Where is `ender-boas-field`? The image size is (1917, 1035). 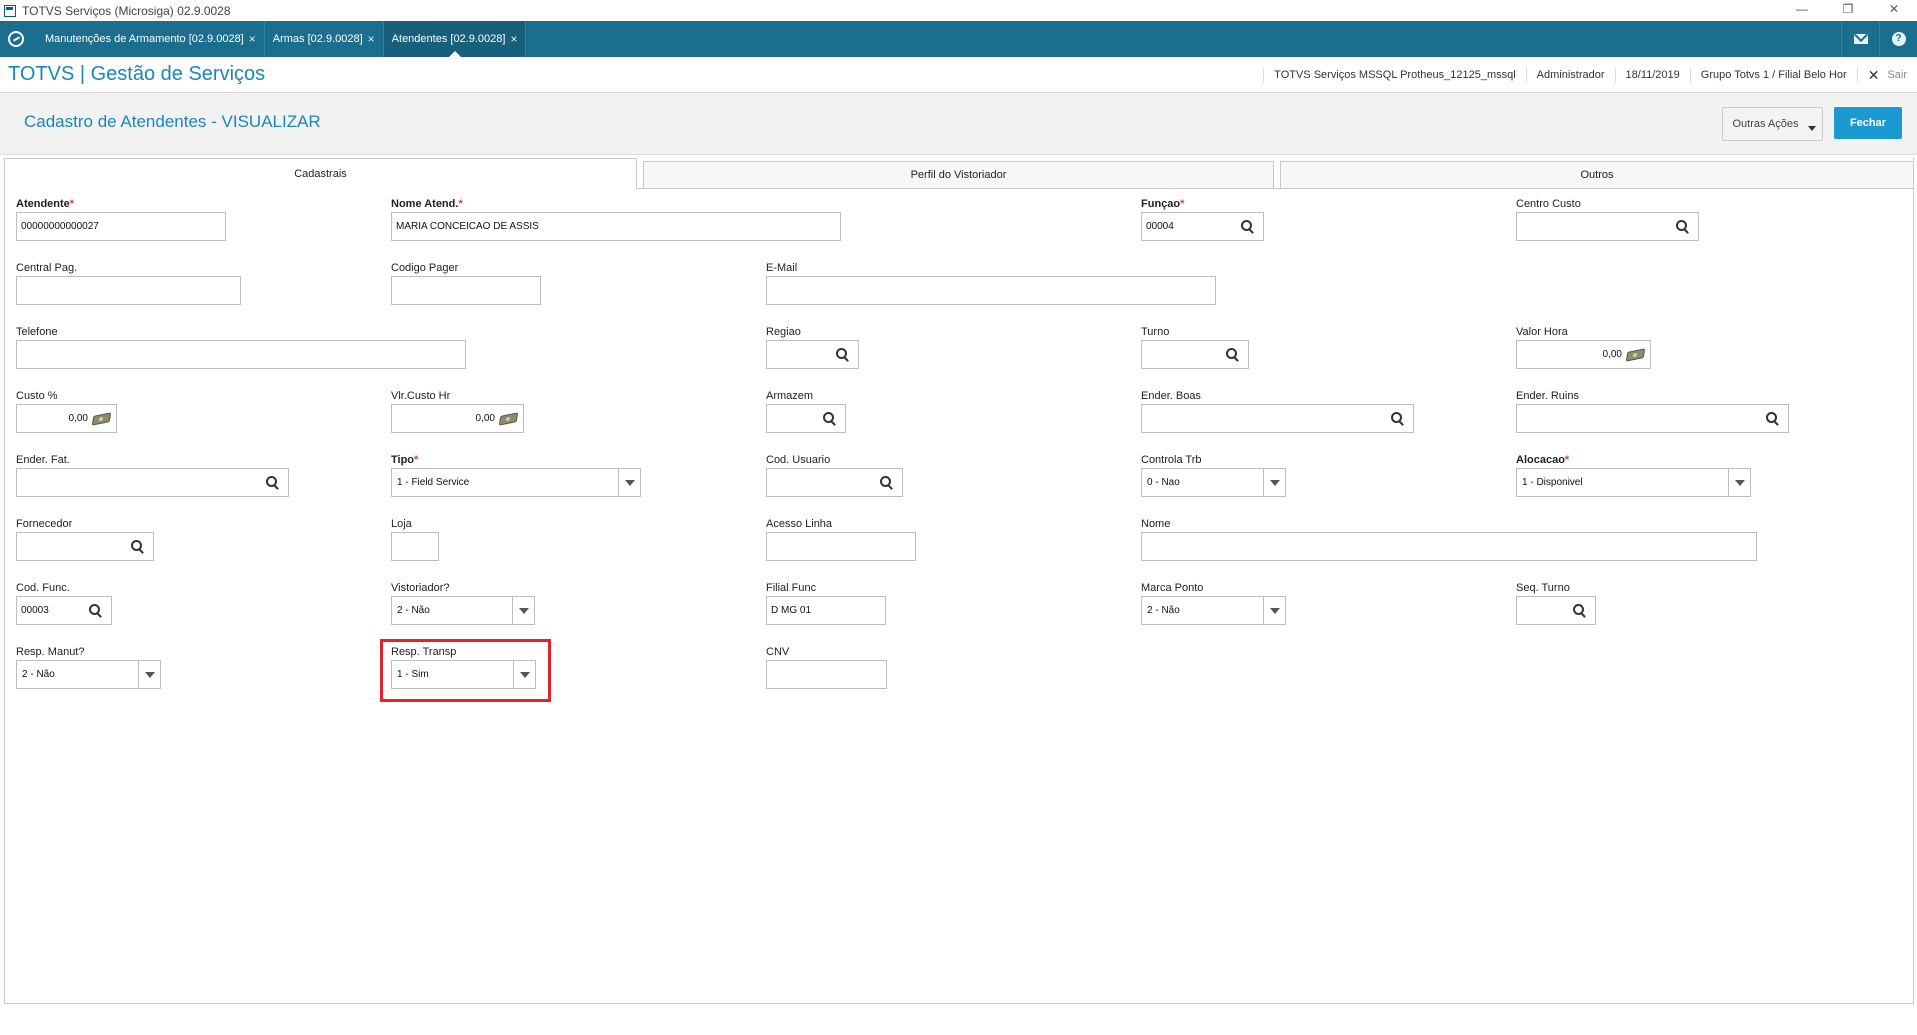 ender-boas-field is located at coordinates (1277, 418).